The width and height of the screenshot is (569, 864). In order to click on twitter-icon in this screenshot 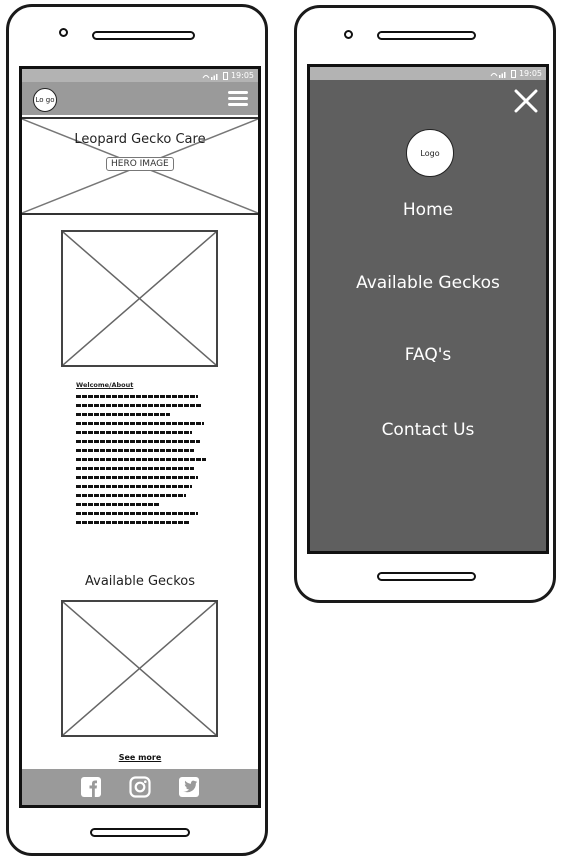, I will do `click(189, 787)`.